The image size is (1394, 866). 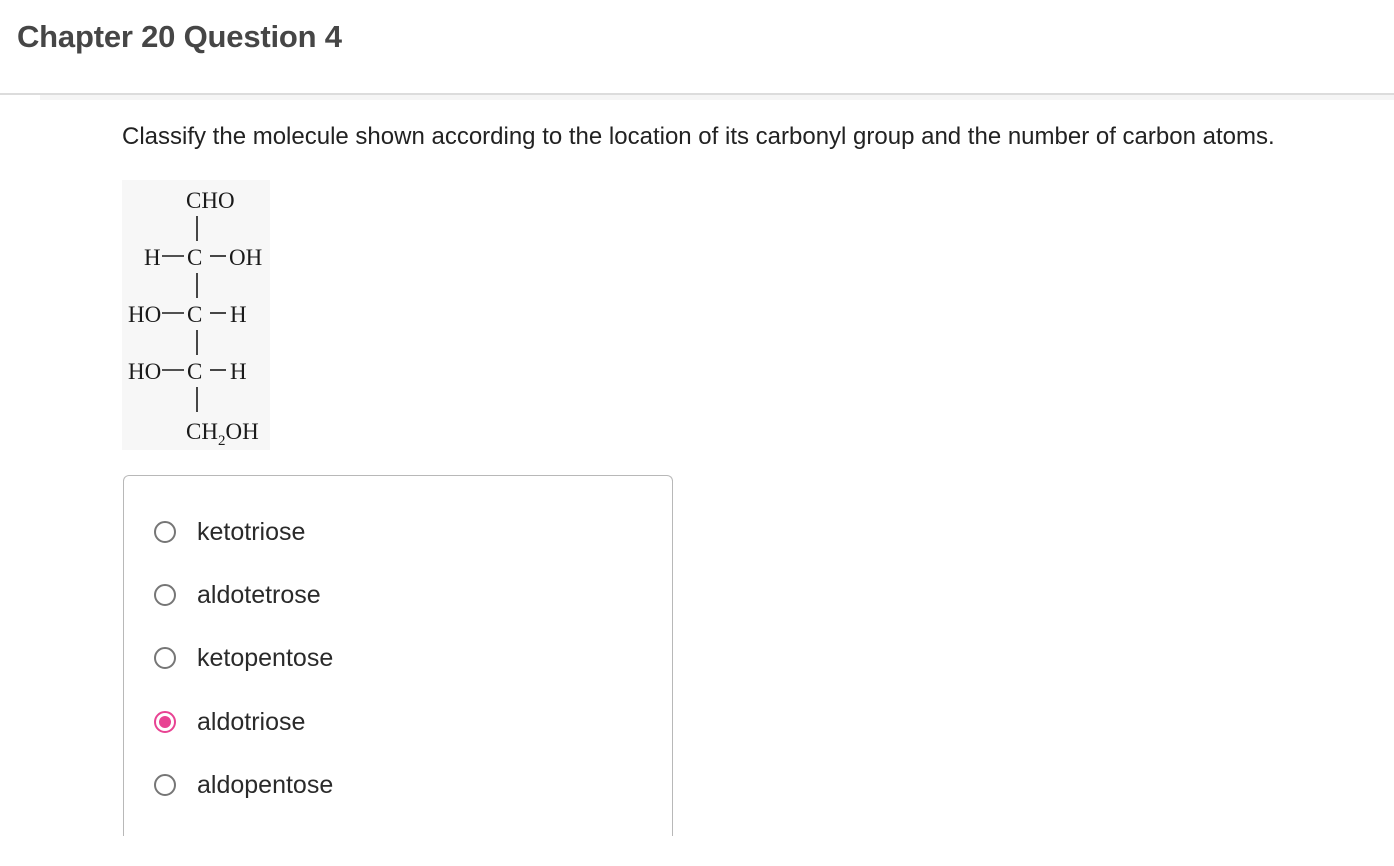 I want to click on page-title: Chapter 20 Question 4, so click(x=179, y=36).